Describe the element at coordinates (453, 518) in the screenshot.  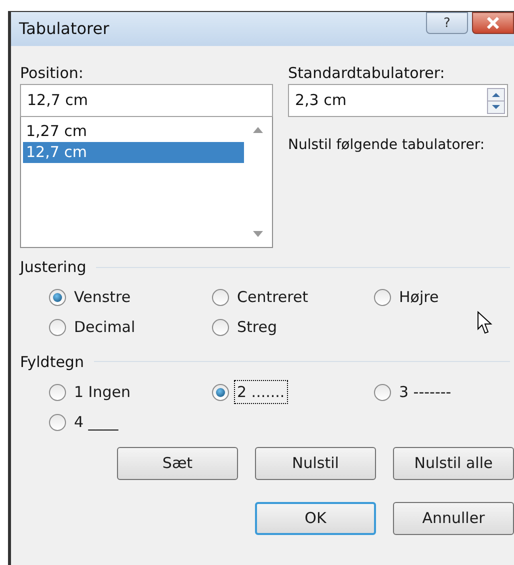
I see `dialog-button: Annuller` at that location.